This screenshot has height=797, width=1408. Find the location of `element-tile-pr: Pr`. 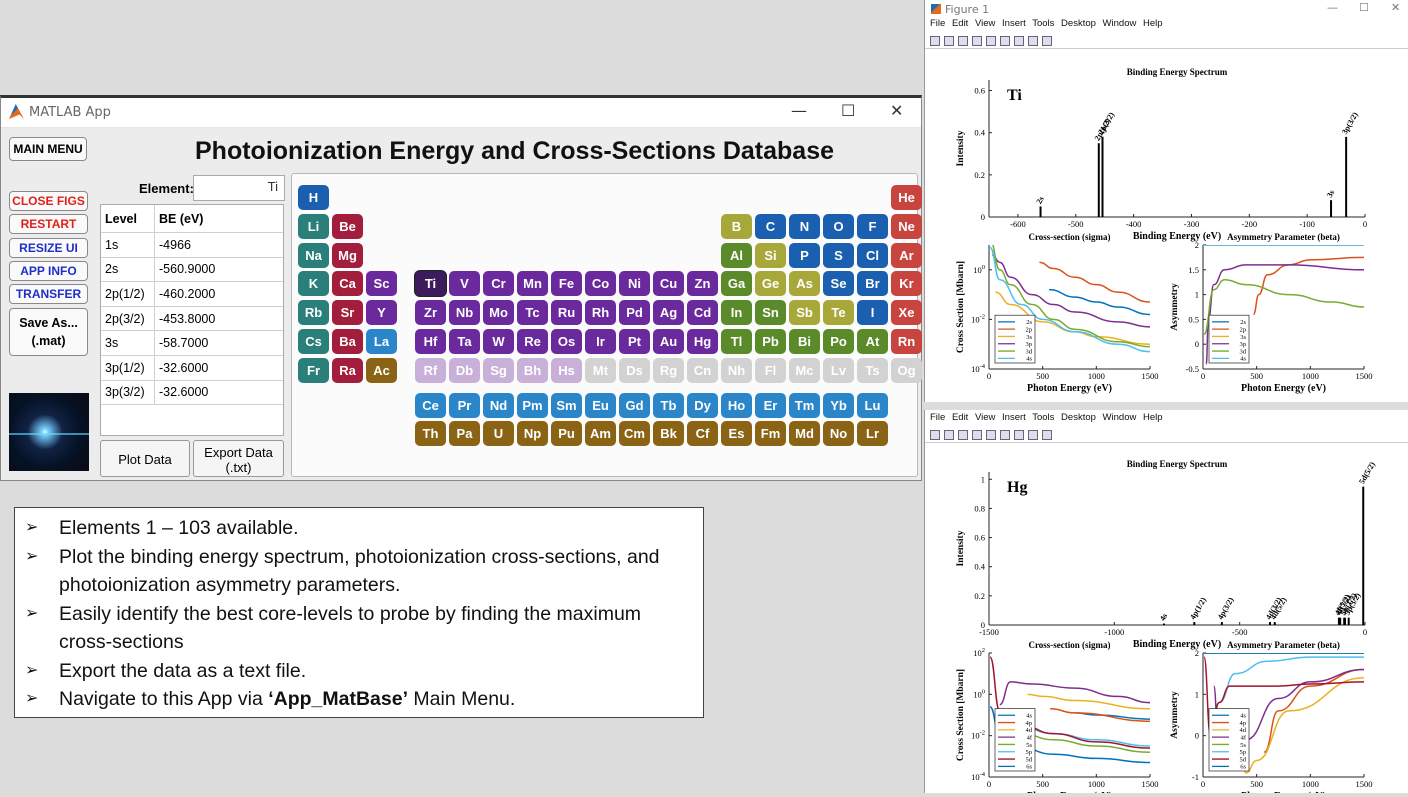

element-tile-pr: Pr is located at coordinates (464, 405).